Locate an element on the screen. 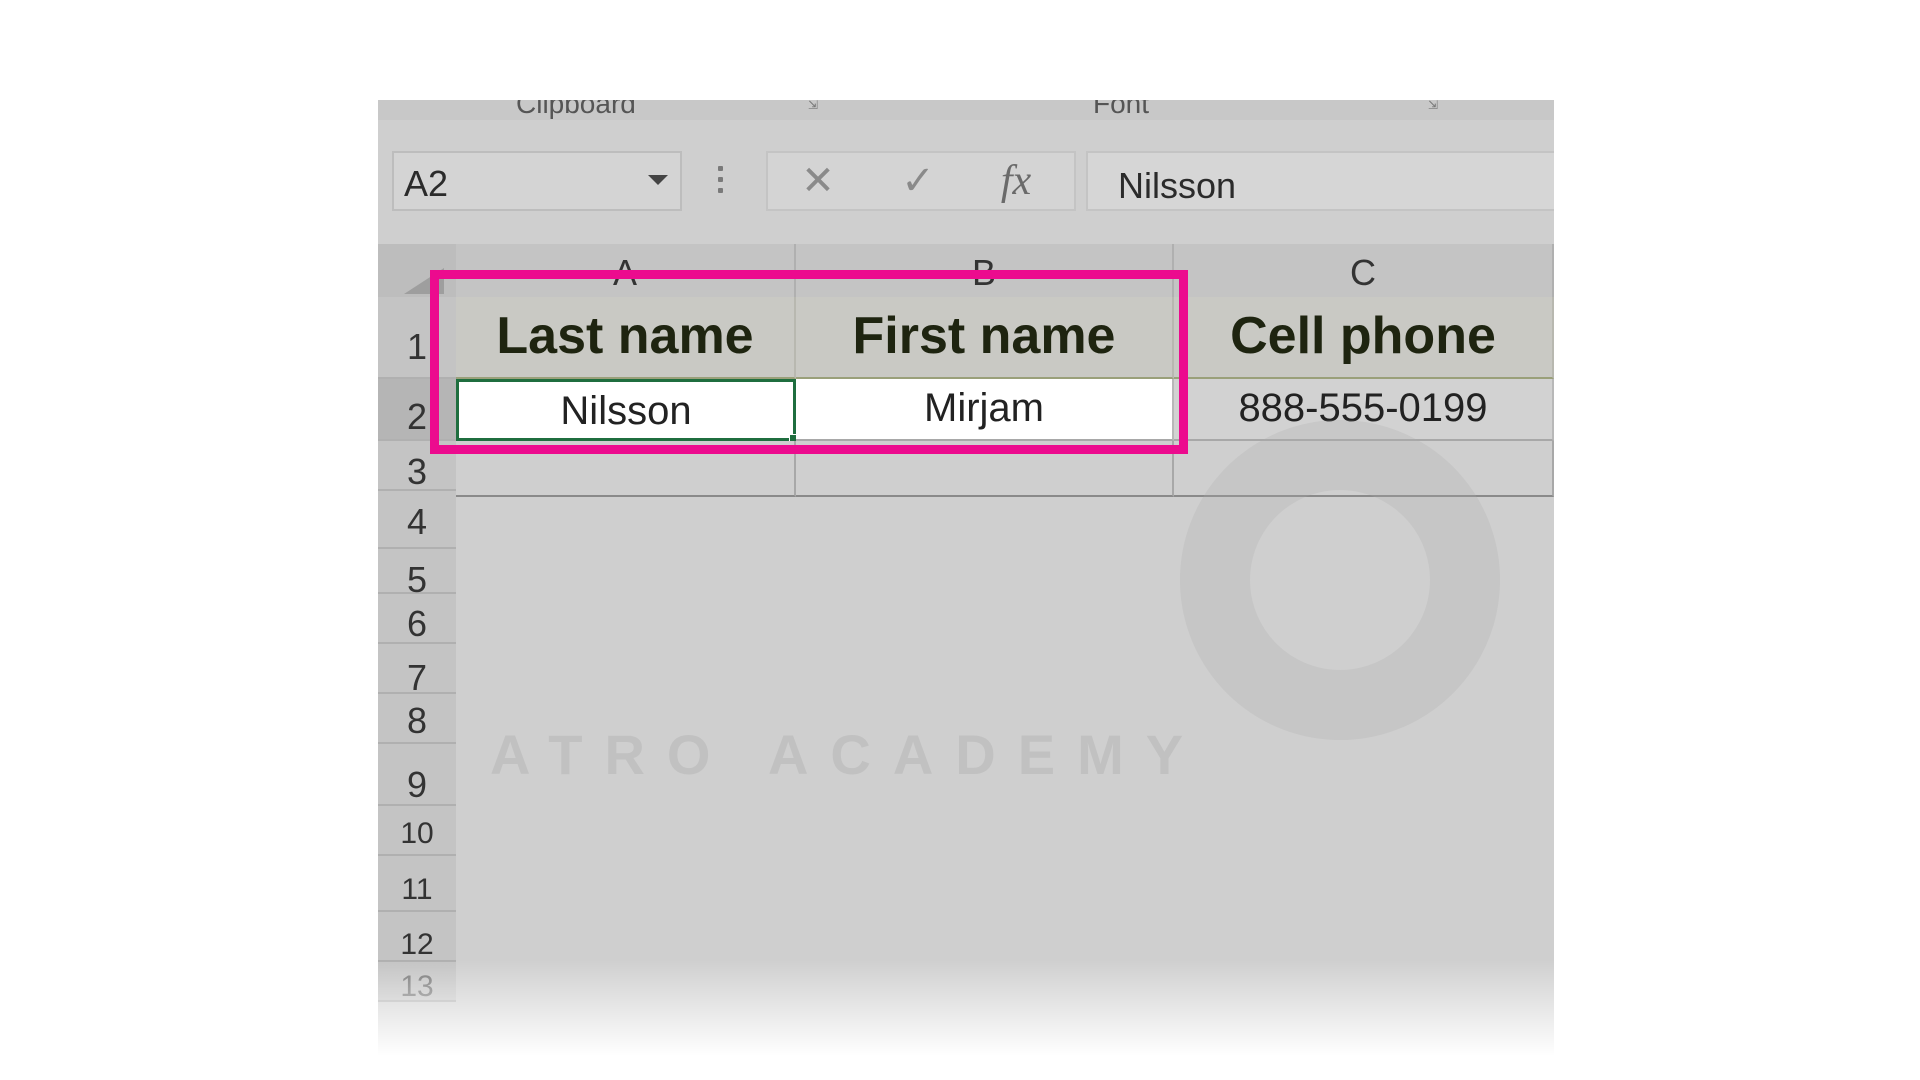 The height and width of the screenshot is (1080, 1920). close-icon: ✕ is located at coordinates (818, 181).